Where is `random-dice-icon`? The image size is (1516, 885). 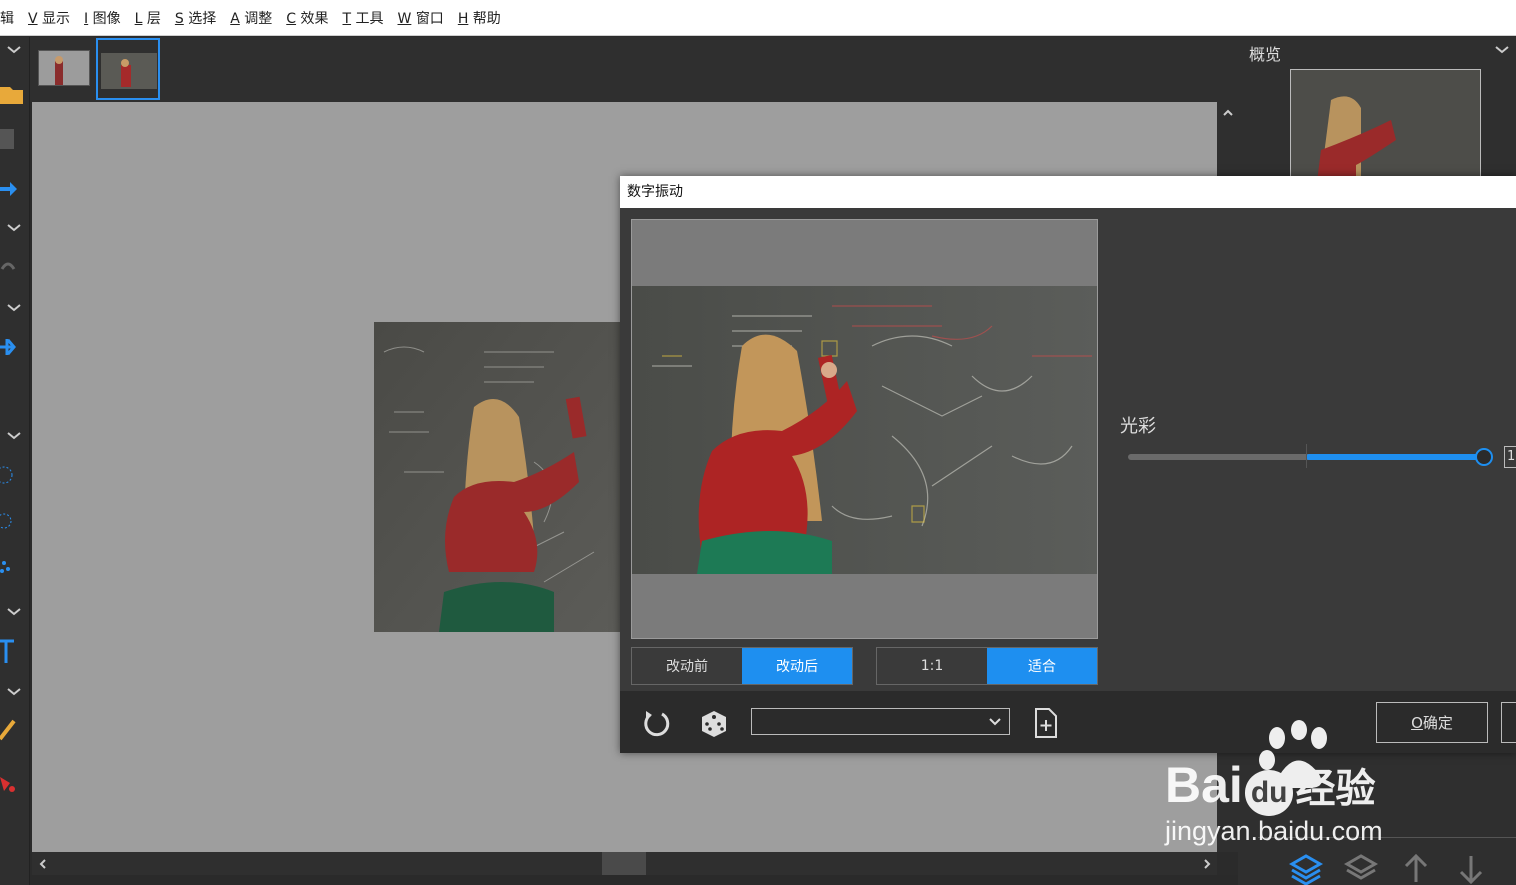
random-dice-icon is located at coordinates (714, 723).